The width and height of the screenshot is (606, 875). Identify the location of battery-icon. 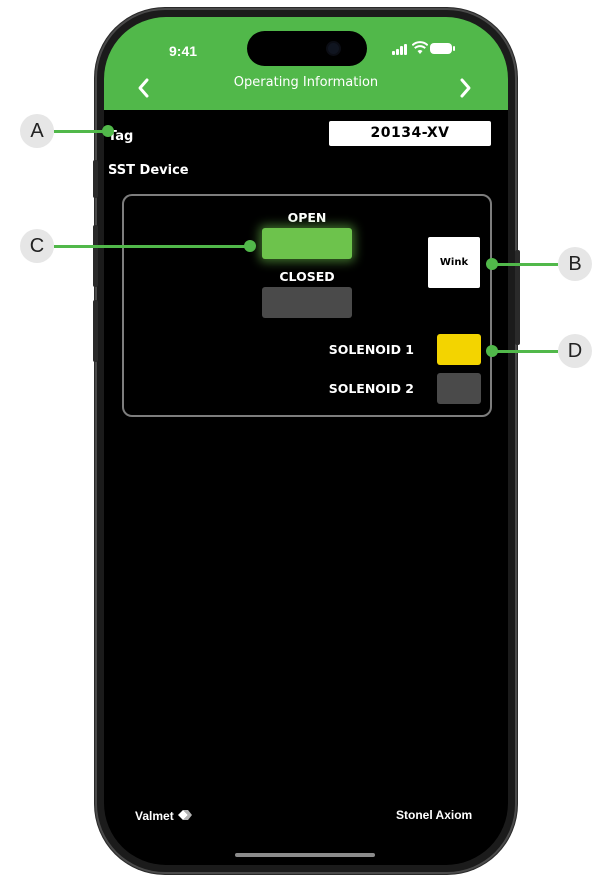
(441, 48).